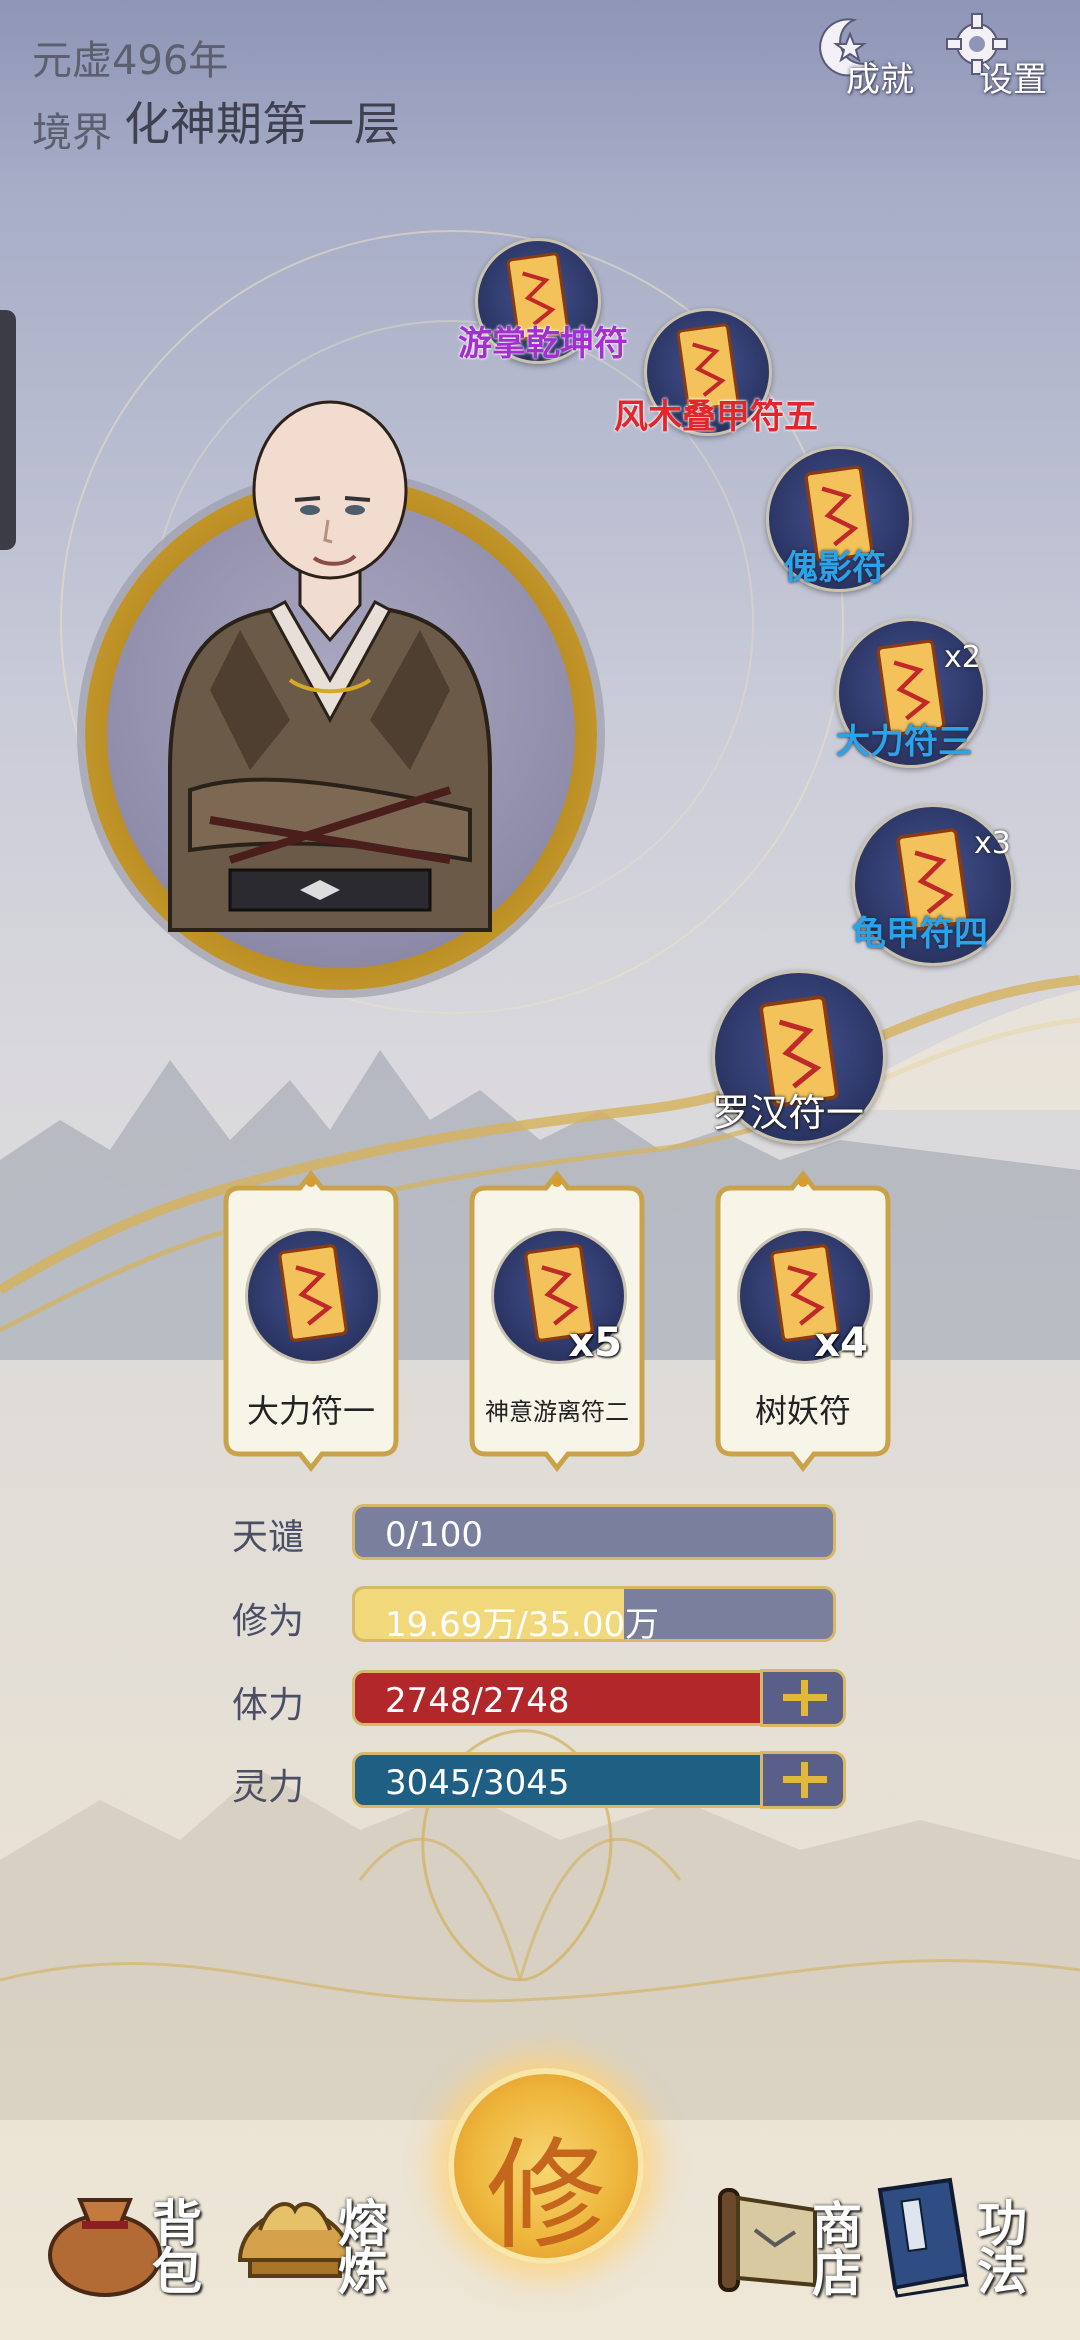 The image size is (1080, 2340). Describe the element at coordinates (992, 843) in the screenshot. I see `talisman-count: x3` at that location.